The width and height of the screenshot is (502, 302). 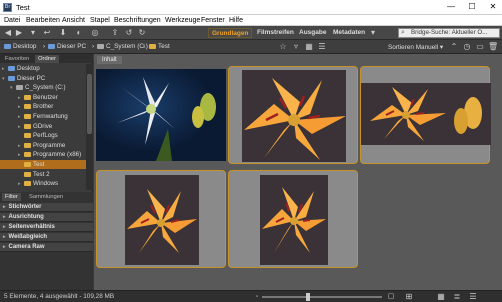 What do you see at coordinates (8, 33) in the screenshot?
I see `back-icon: ◀` at bounding box center [8, 33].